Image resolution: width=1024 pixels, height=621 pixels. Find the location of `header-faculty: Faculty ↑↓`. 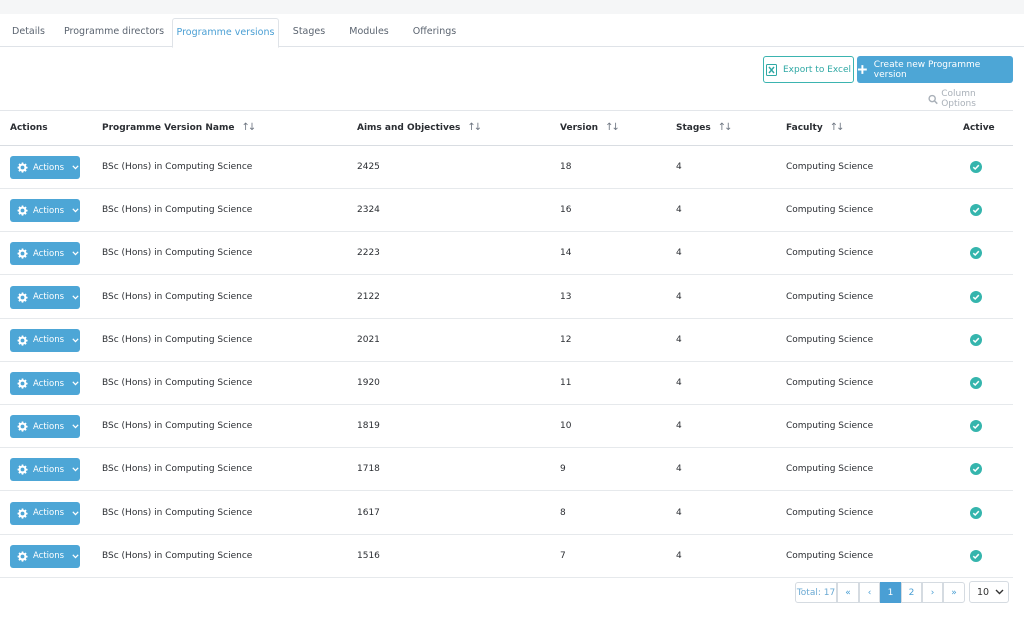

header-faculty: Faculty ↑↓ is located at coordinates (815, 128).